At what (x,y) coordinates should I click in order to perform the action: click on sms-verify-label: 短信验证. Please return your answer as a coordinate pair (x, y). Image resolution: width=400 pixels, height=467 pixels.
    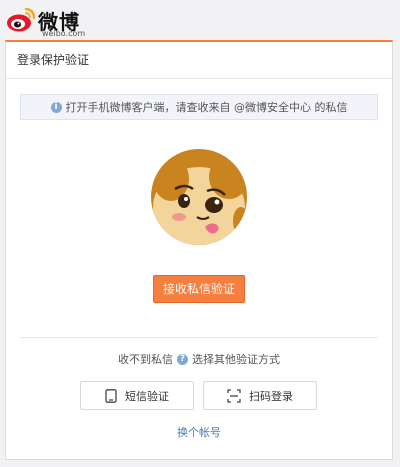
    Looking at the image, I should click on (147, 396).